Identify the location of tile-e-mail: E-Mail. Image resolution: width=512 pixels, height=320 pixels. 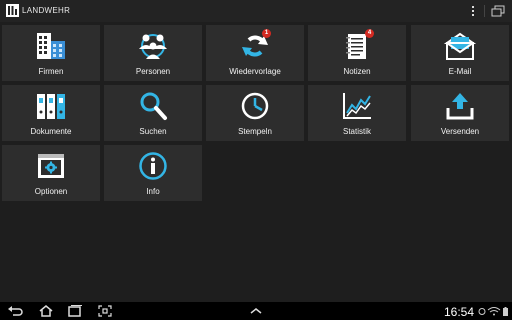
(460, 53).